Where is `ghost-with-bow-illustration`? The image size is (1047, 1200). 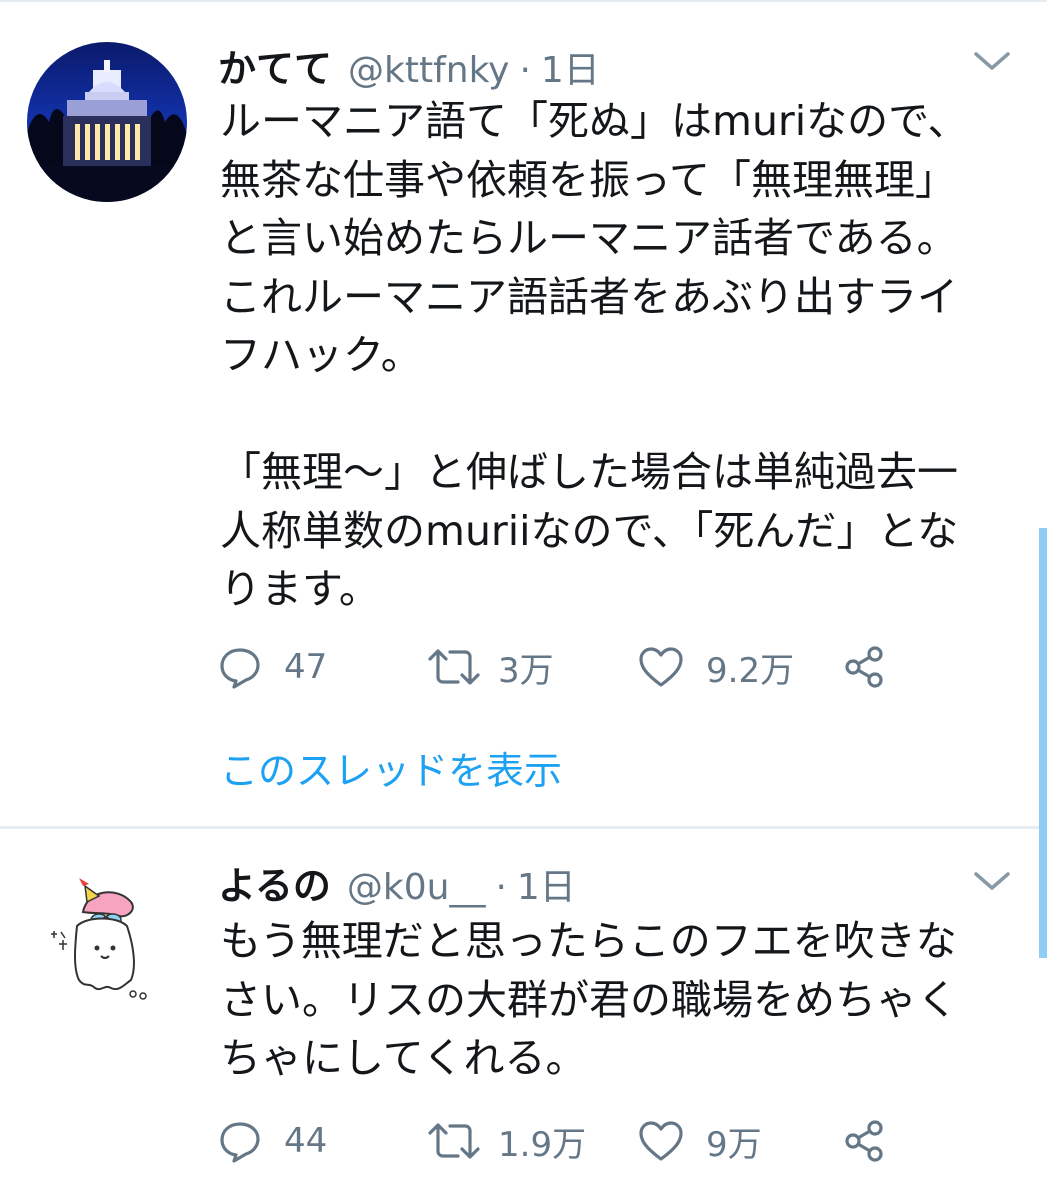
ghost-with-bow-illustration is located at coordinates (107, 936).